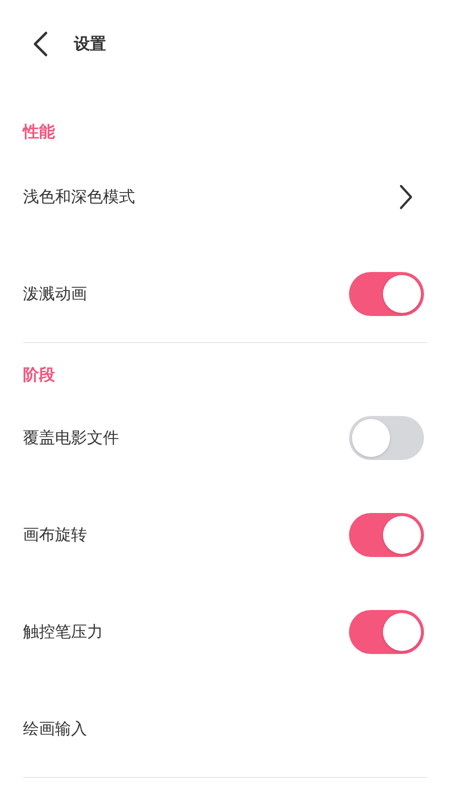  Describe the element at coordinates (406, 197) in the screenshot. I see `chevron-right-icon` at that location.